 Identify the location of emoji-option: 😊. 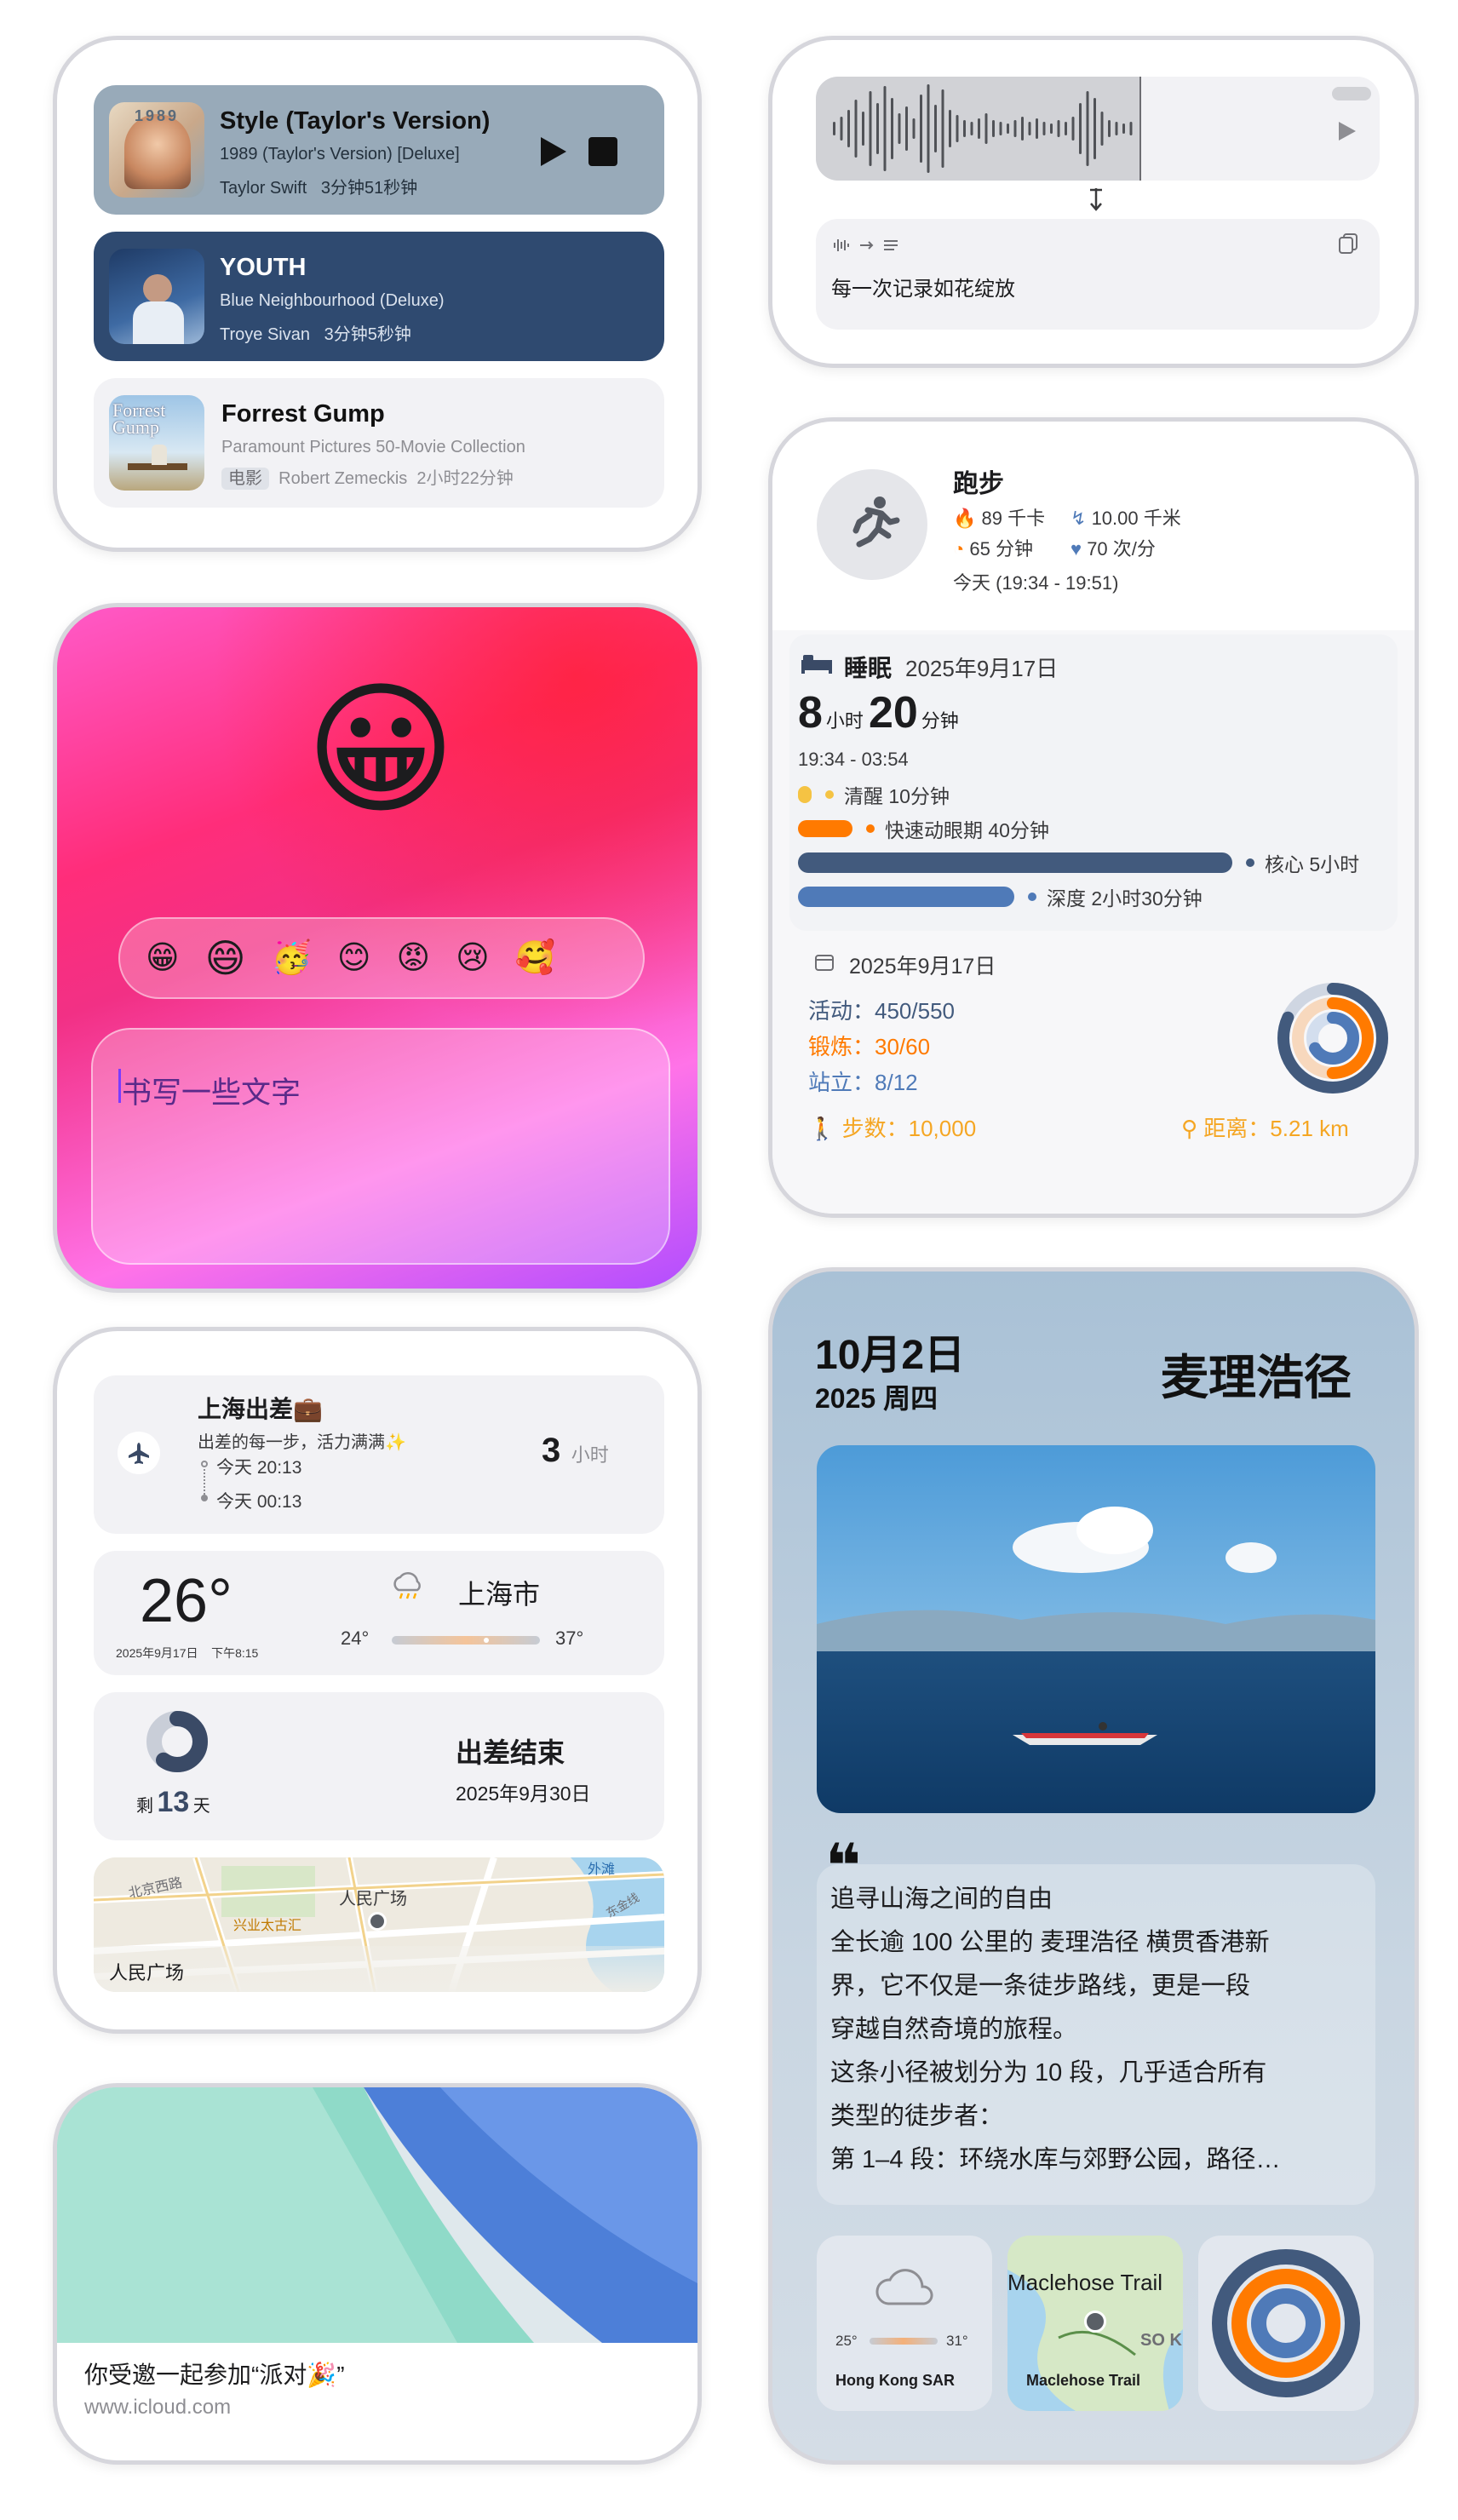
(354, 958).